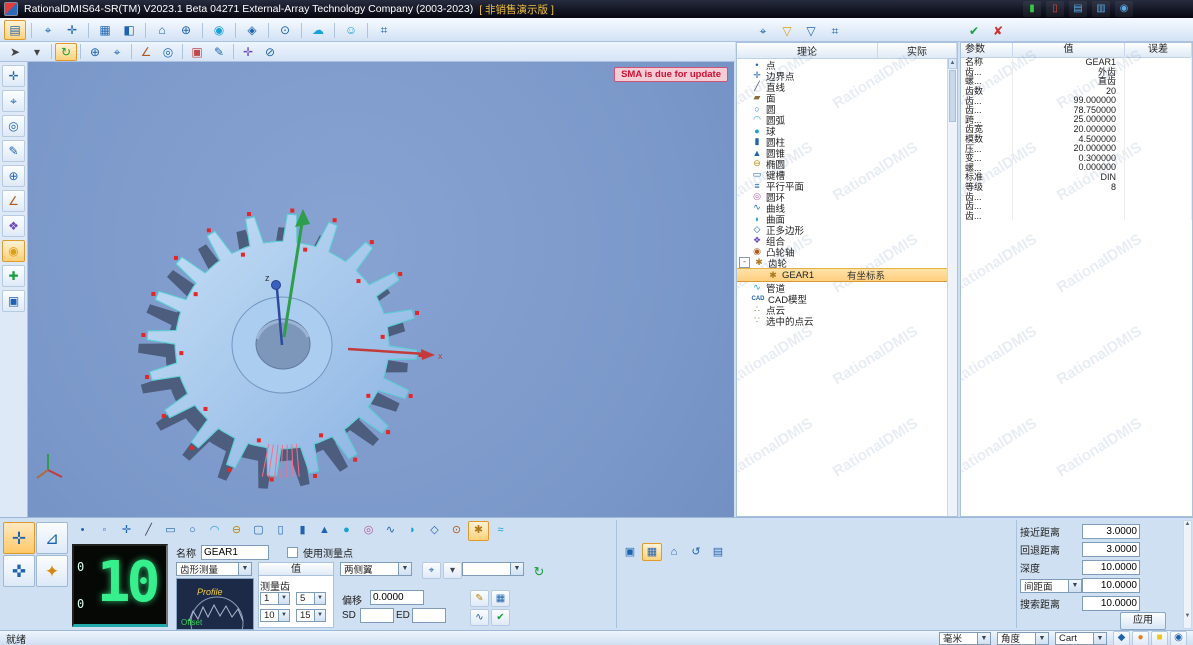  I want to click on collapse-icon: -, so click(744, 262).